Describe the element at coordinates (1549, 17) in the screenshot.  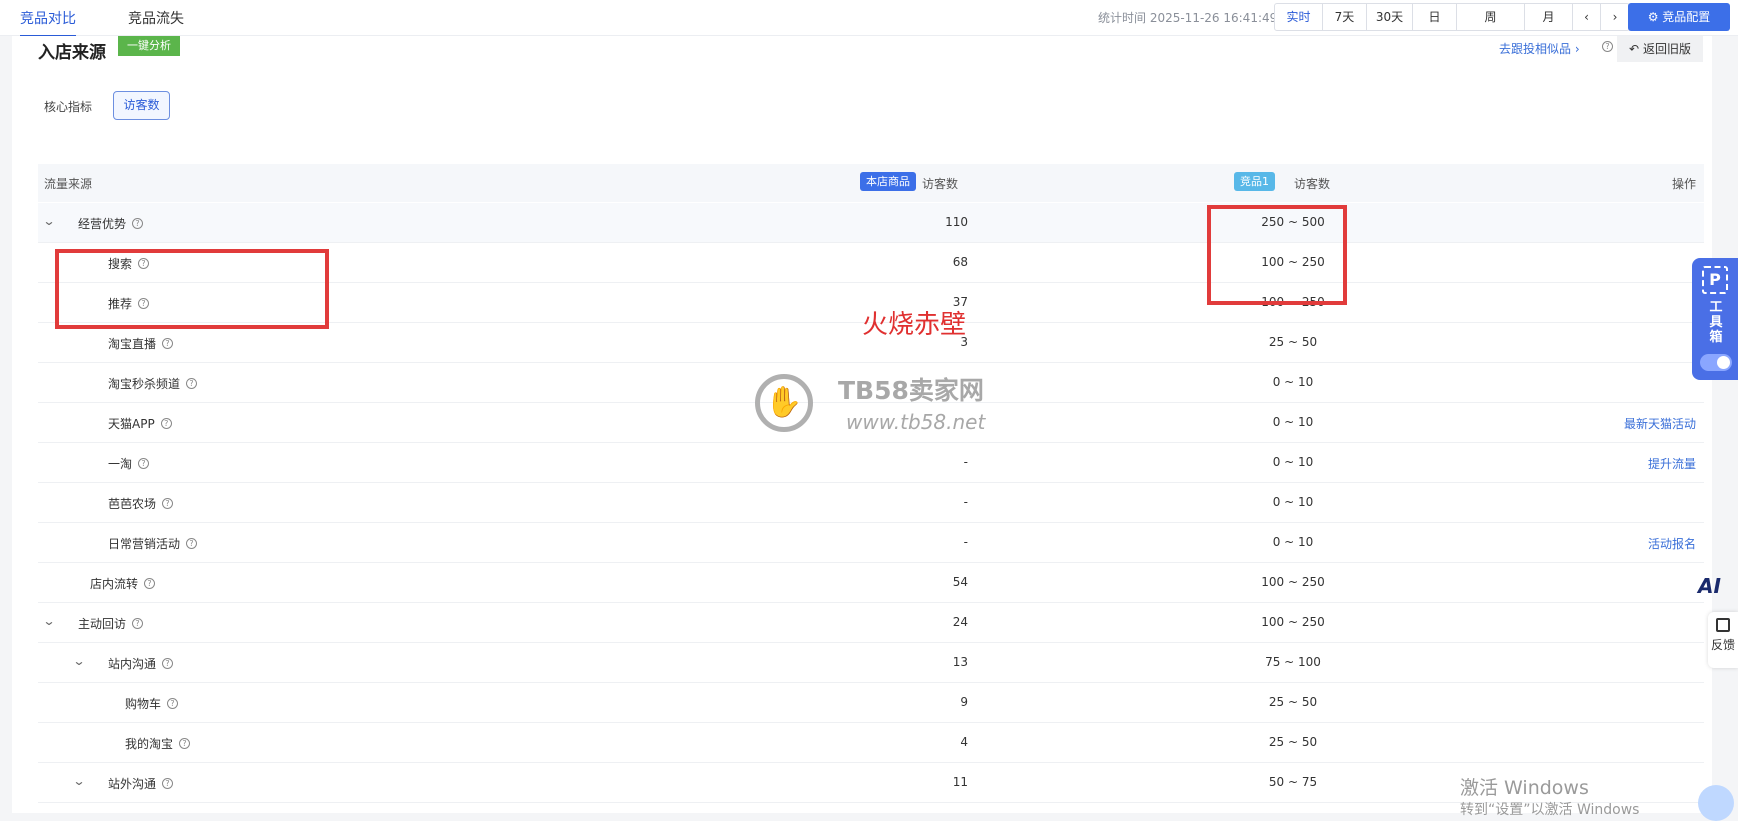
I see `period-month: 月` at that location.